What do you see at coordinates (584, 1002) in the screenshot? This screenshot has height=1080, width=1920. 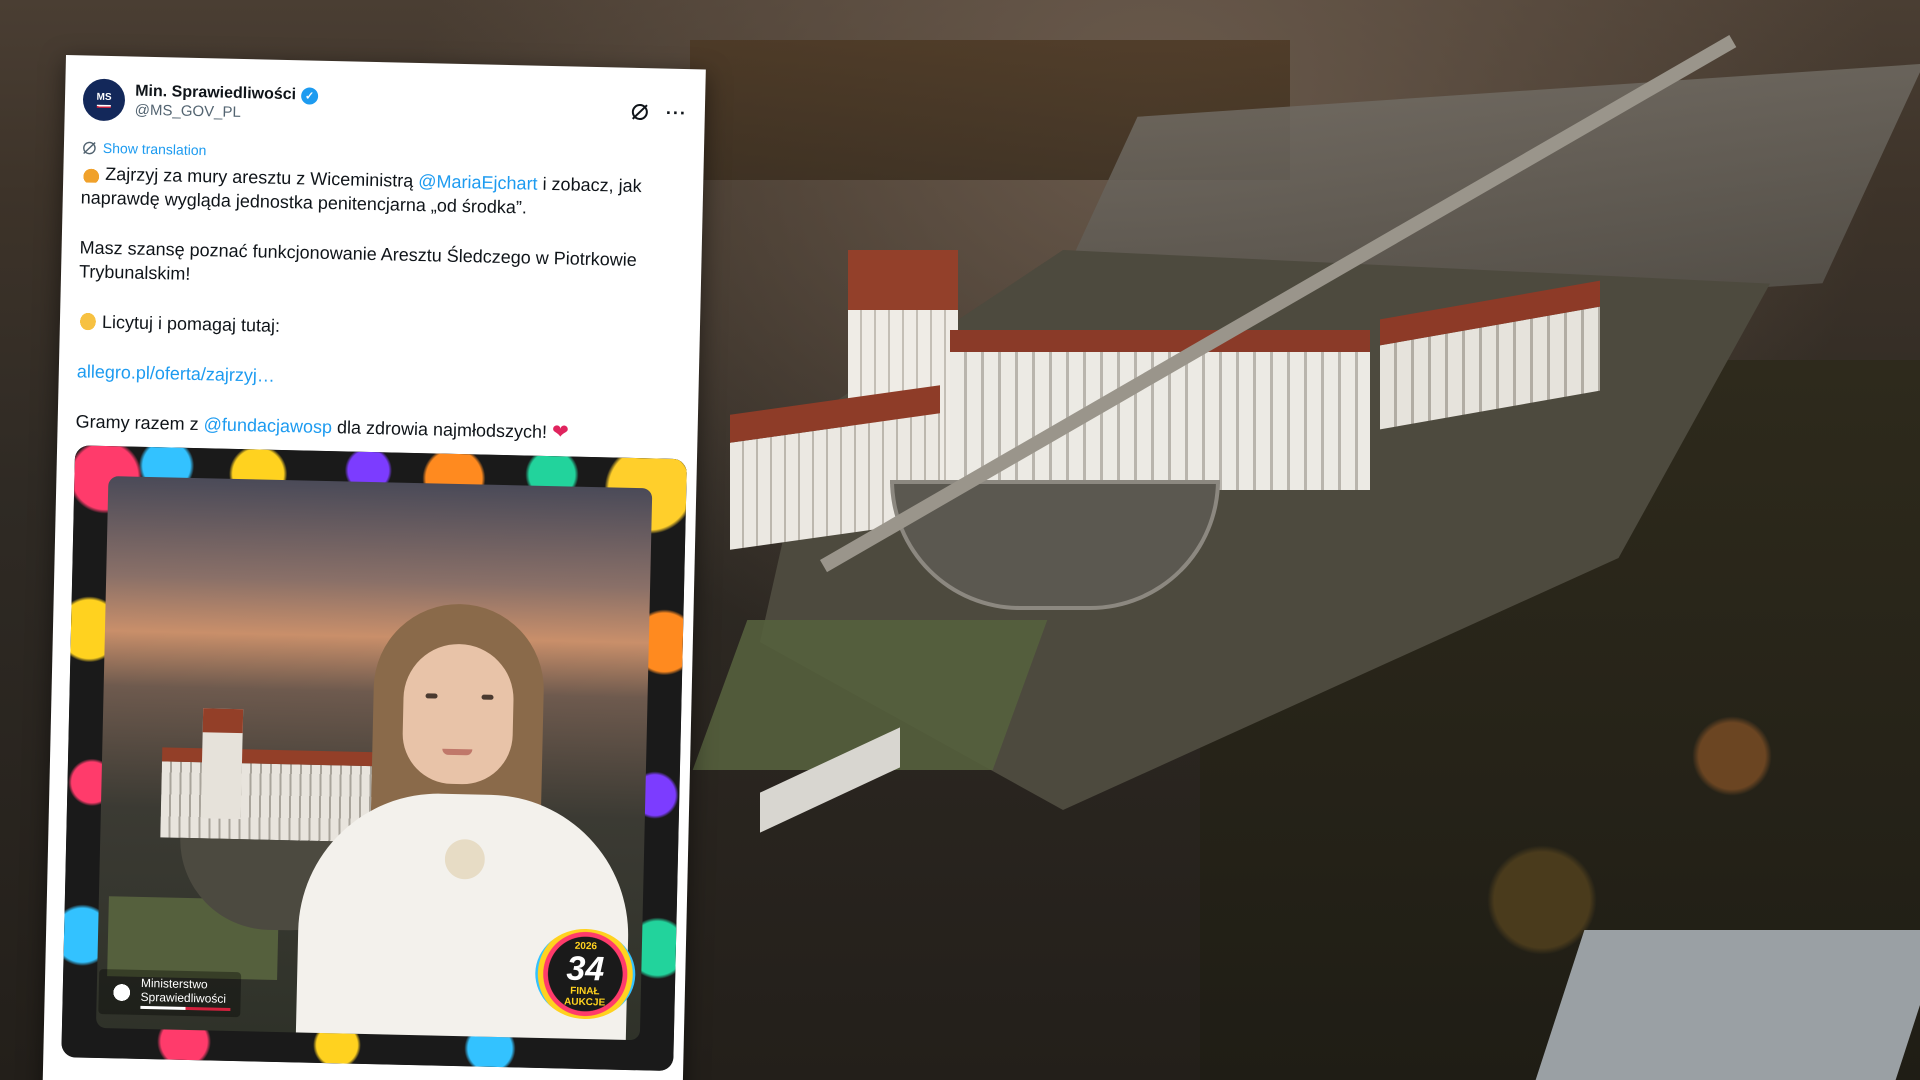 I see `badge-line-2: AUKCJE` at bounding box center [584, 1002].